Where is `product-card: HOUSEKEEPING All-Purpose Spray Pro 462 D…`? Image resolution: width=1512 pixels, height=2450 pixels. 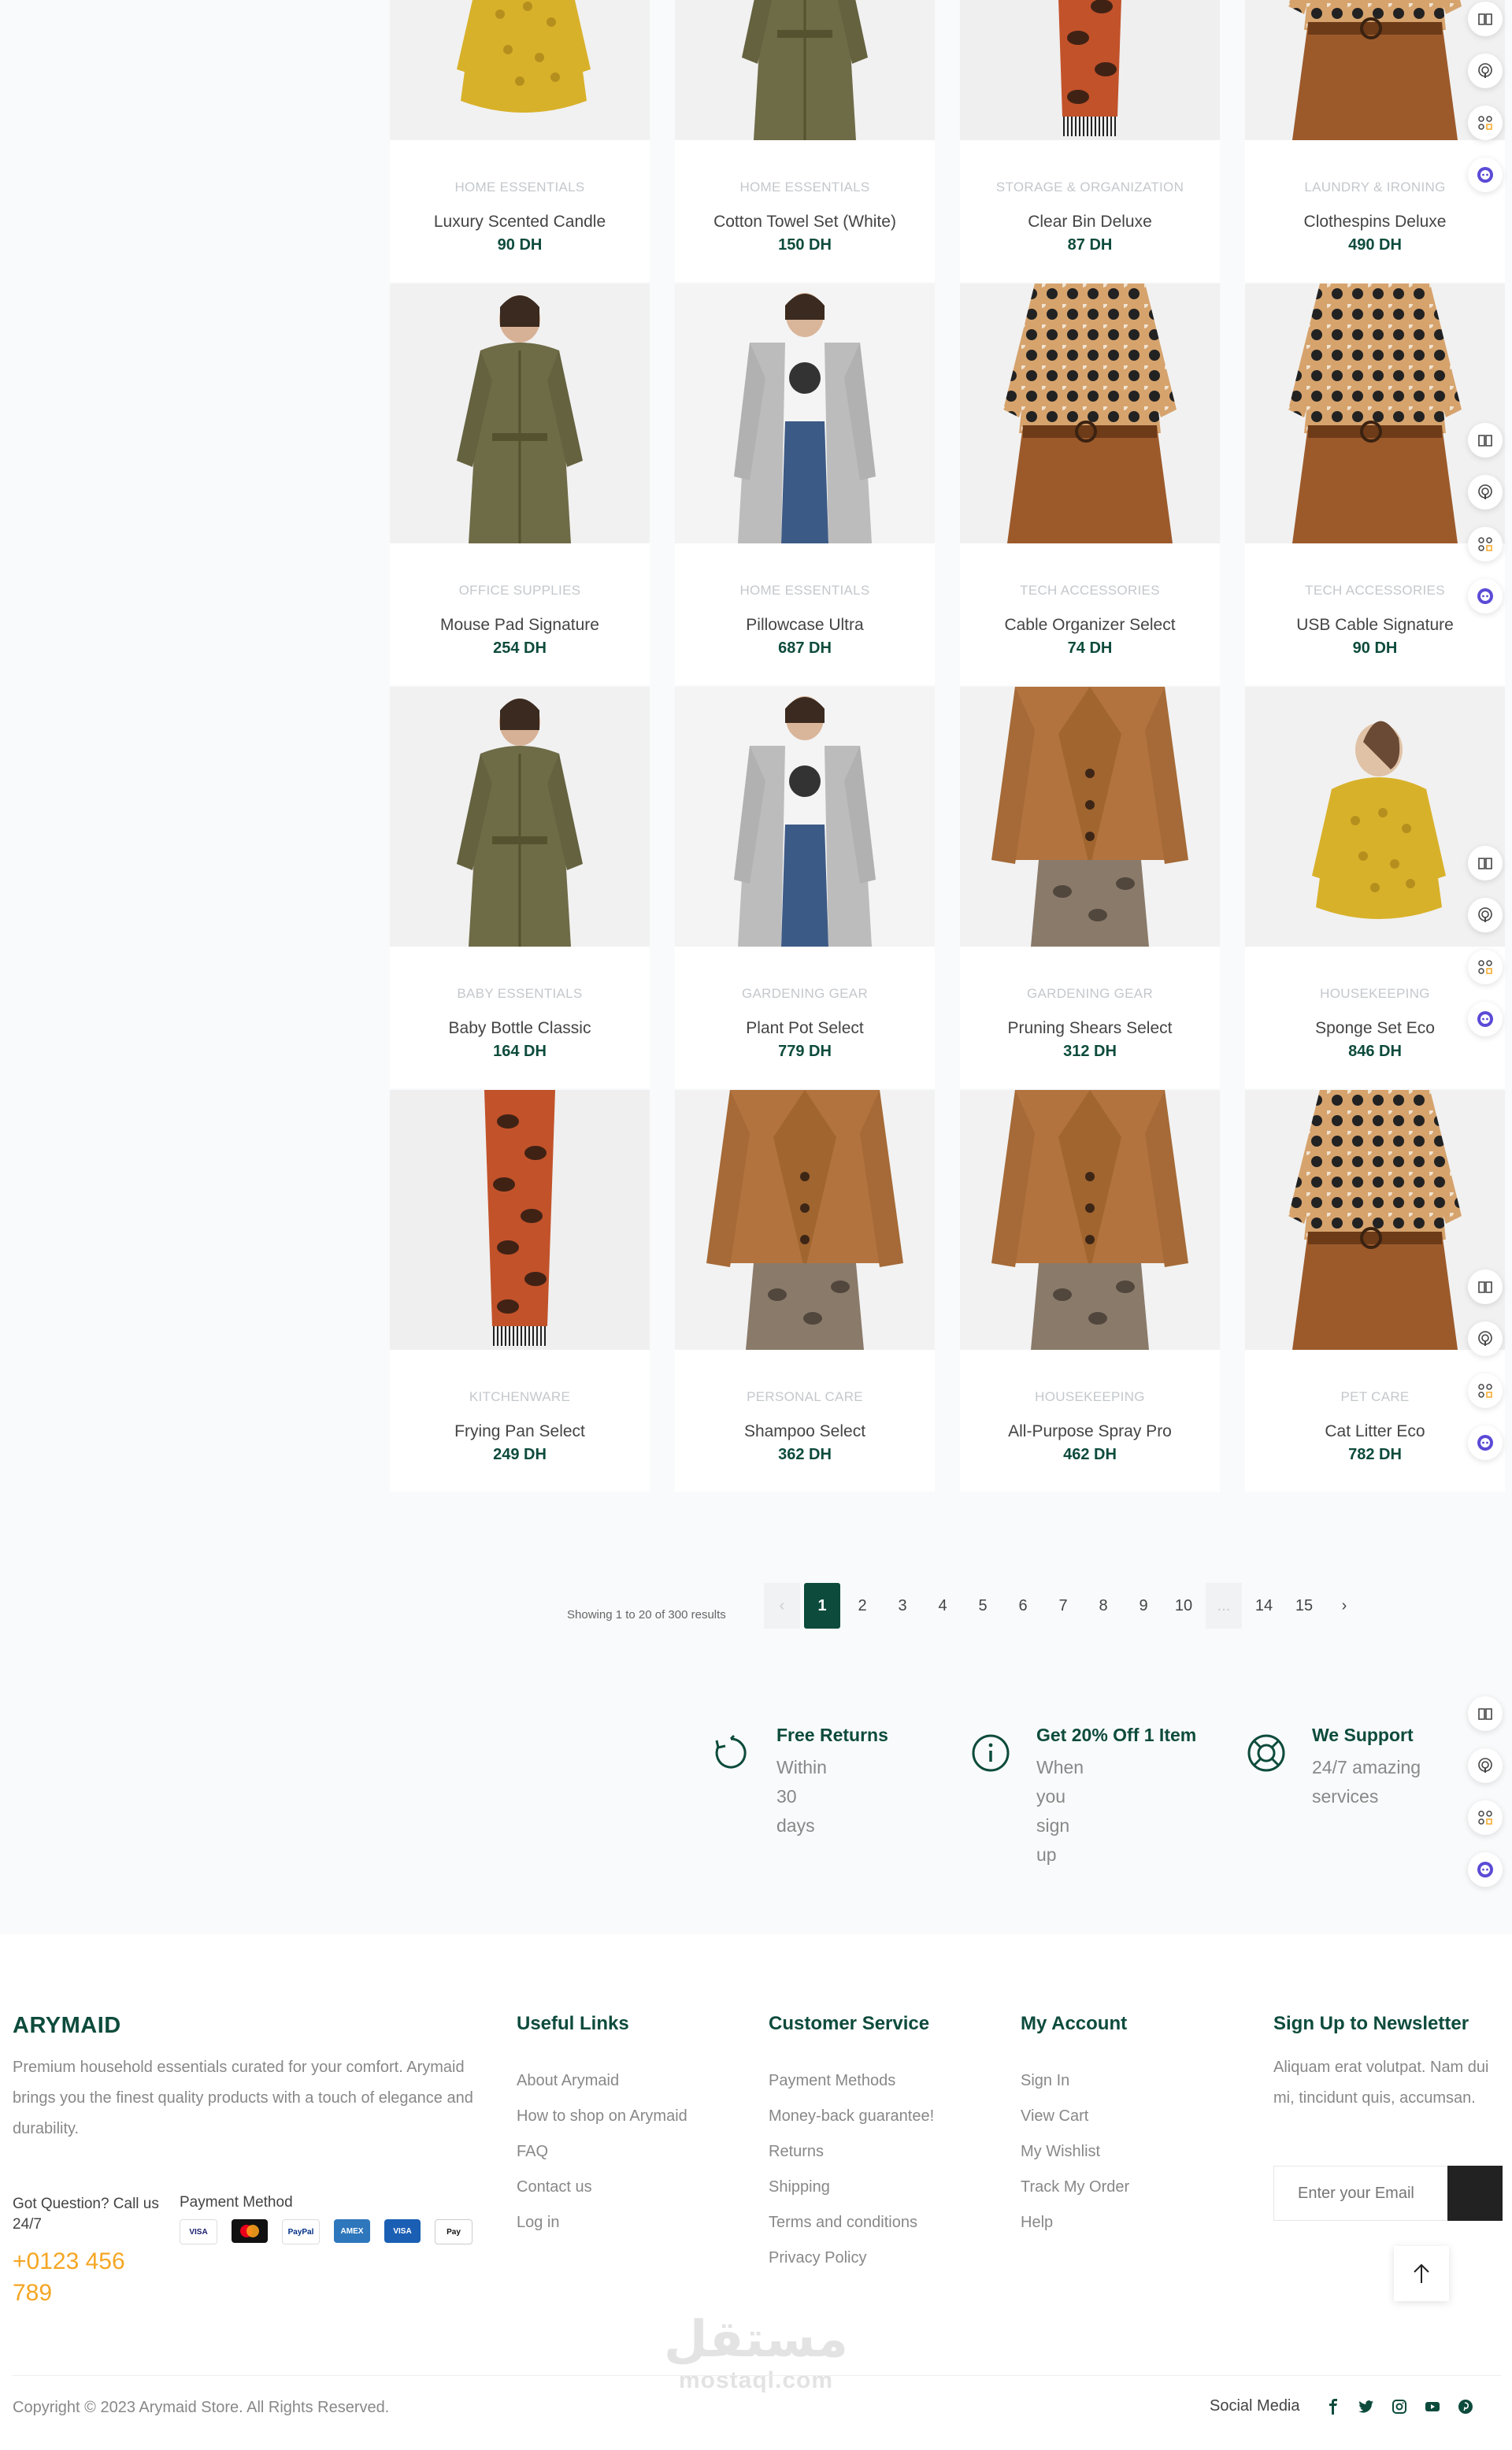
product-card: HOUSEKEEPING All-Purpose Spray Pro 462 D… is located at coordinates (1090, 1291).